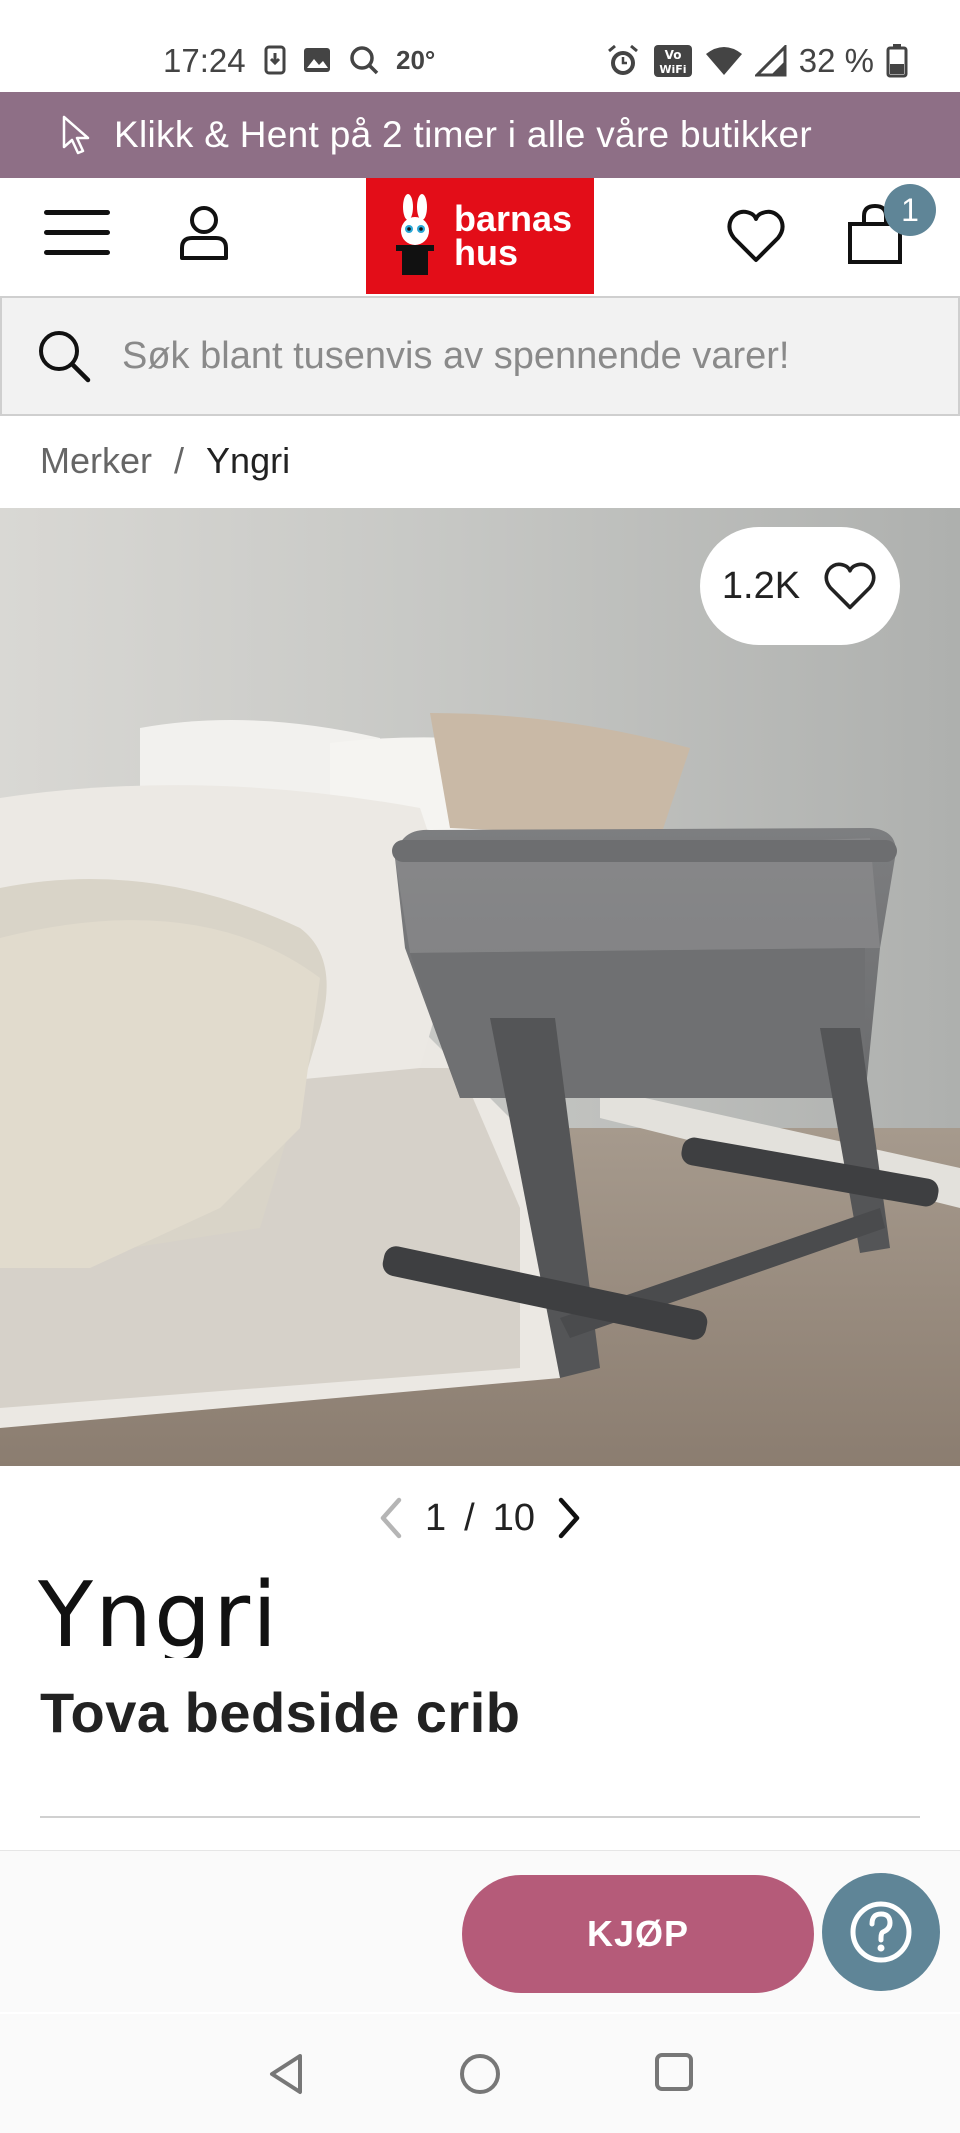 Image resolution: width=960 pixels, height=2133 pixels. Describe the element at coordinates (513, 218) in the screenshot. I see `logo-line-1: barnas` at that location.